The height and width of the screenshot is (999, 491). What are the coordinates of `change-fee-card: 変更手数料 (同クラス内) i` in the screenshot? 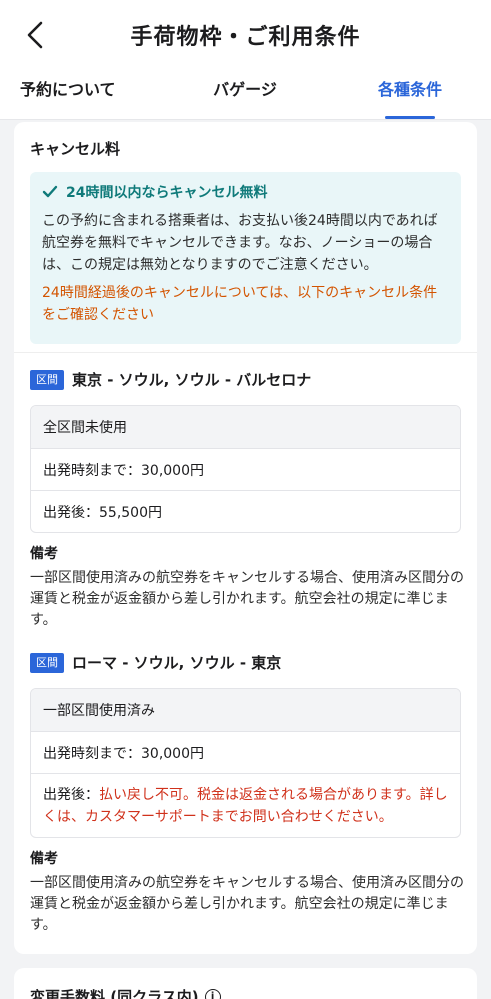 It's located at (245, 983).